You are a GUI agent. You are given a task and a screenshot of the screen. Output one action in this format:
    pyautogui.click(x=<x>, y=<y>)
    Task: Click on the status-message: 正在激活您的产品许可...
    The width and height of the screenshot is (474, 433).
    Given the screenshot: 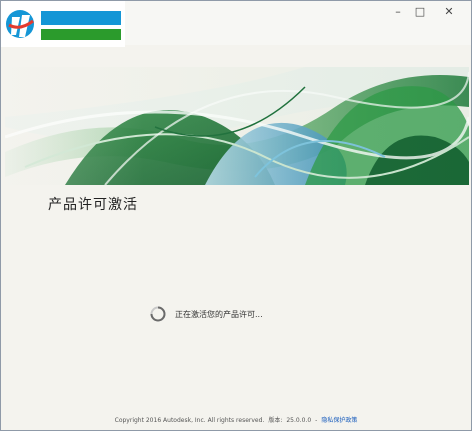 What is the action you would take?
    pyautogui.click(x=219, y=314)
    